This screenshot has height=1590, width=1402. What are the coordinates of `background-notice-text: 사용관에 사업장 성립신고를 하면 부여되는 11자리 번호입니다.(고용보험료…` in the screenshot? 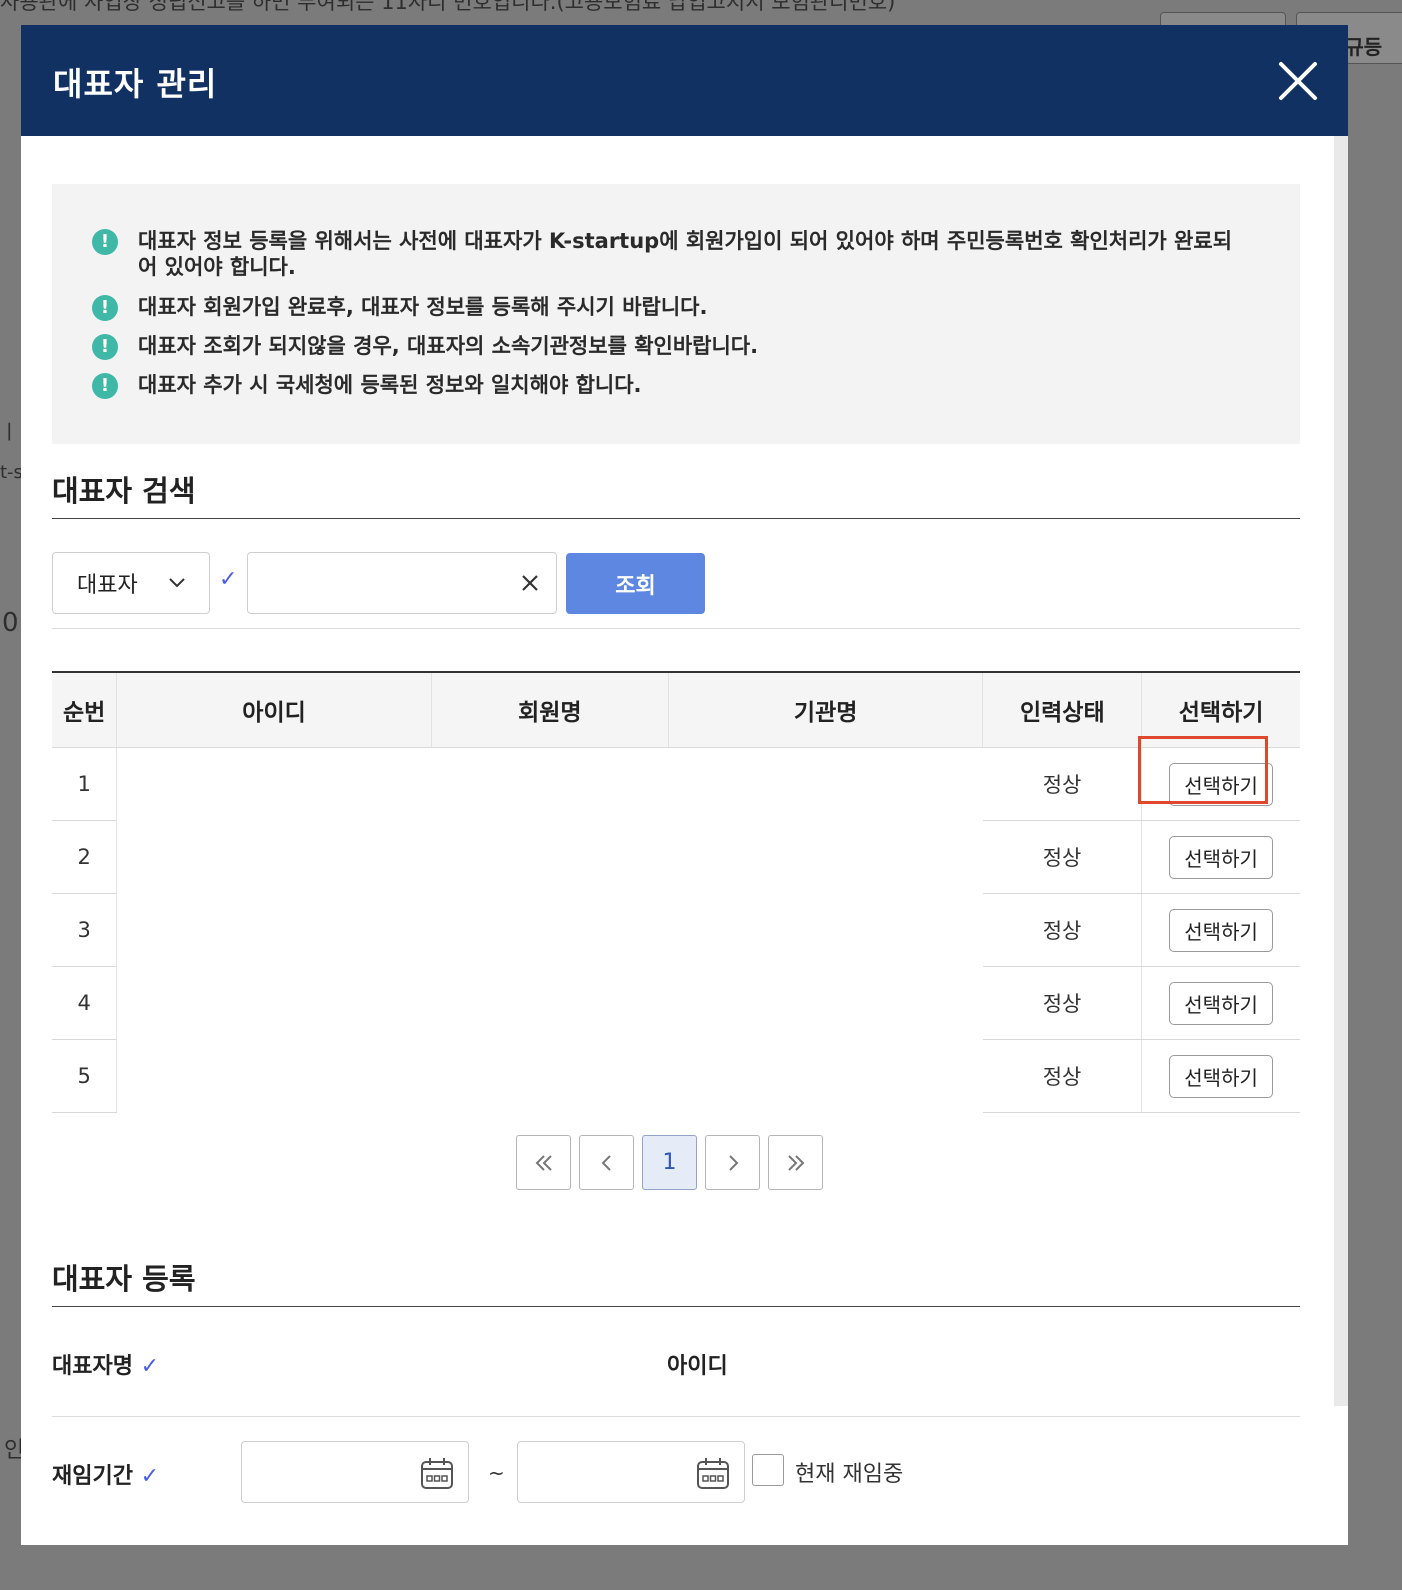 It's located at (448, 7).